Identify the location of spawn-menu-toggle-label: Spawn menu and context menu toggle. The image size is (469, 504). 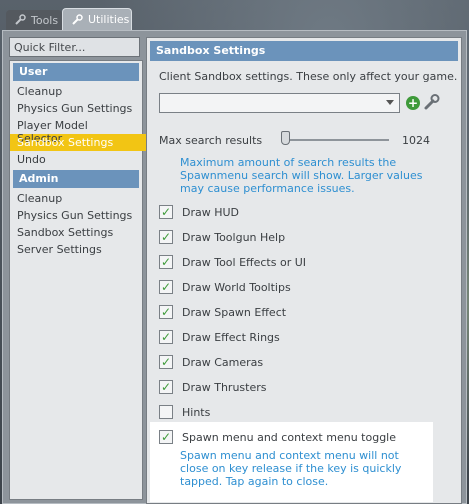
(289, 437).